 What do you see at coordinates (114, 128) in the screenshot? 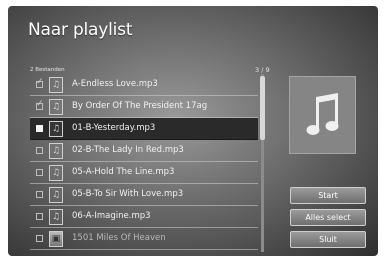
I see `file-name: 01-B-Yesterday.mp3` at bounding box center [114, 128].